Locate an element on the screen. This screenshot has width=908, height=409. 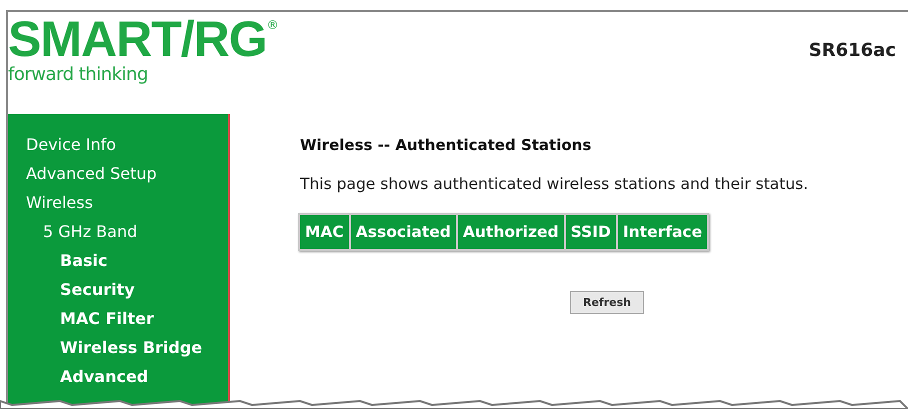
sidebar-item: Advanced Setup is located at coordinates (127, 173).